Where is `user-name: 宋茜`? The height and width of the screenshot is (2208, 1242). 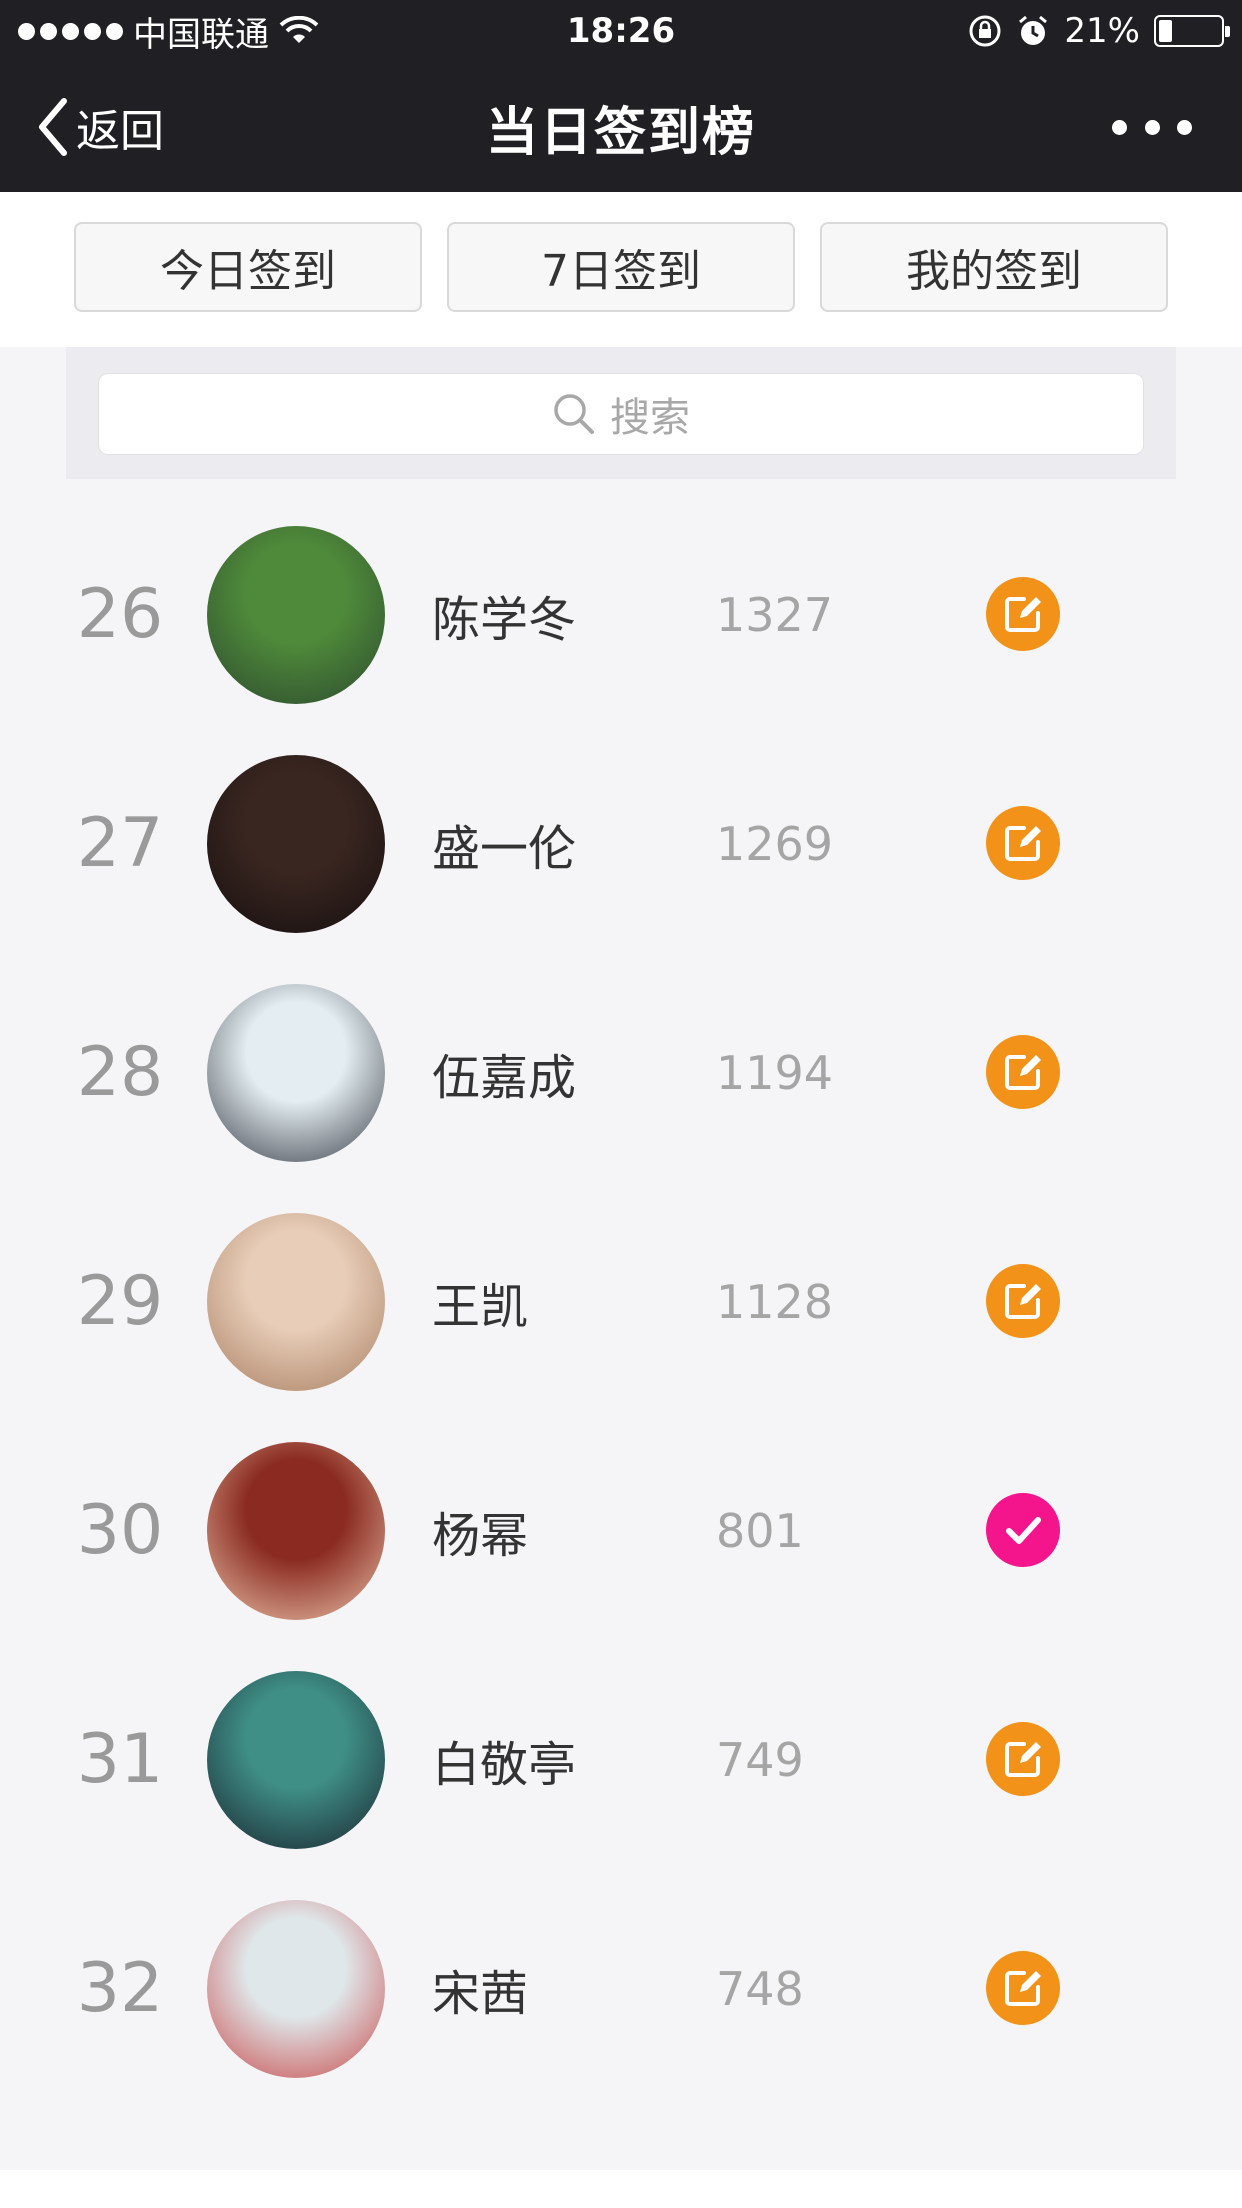
user-name: 宋茜 is located at coordinates (480, 1993).